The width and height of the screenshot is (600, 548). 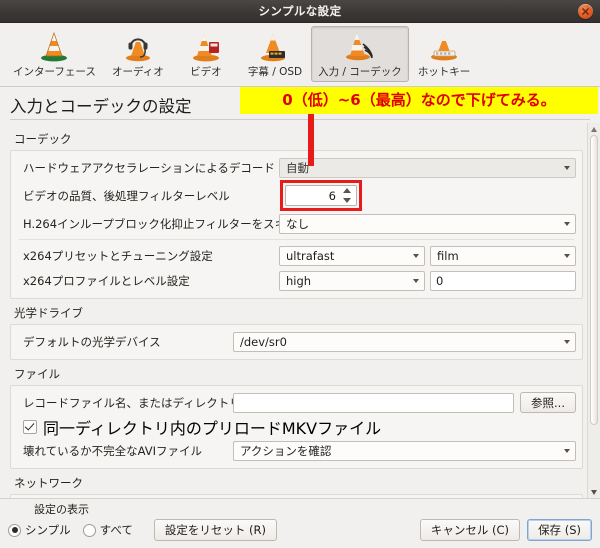 I want to click on x264-preset-combo: ultrafast, so click(x=352, y=255).